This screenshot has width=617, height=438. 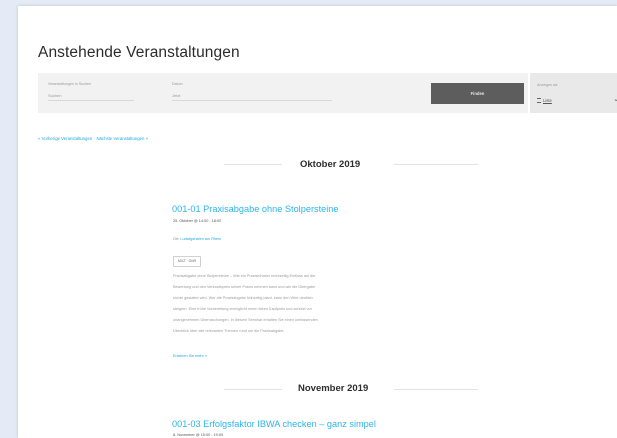 What do you see at coordinates (190, 356) in the screenshot?
I see `read-more-link: Erfahren Sie mehr »` at bounding box center [190, 356].